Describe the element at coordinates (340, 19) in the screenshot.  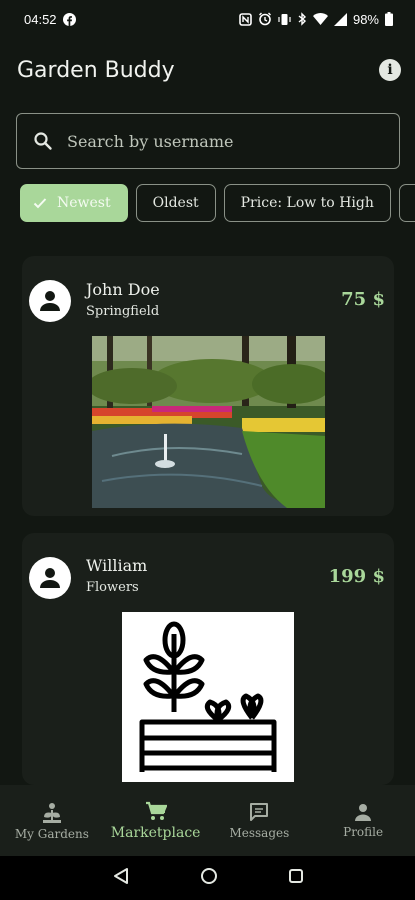
I see `signal-icon` at that location.